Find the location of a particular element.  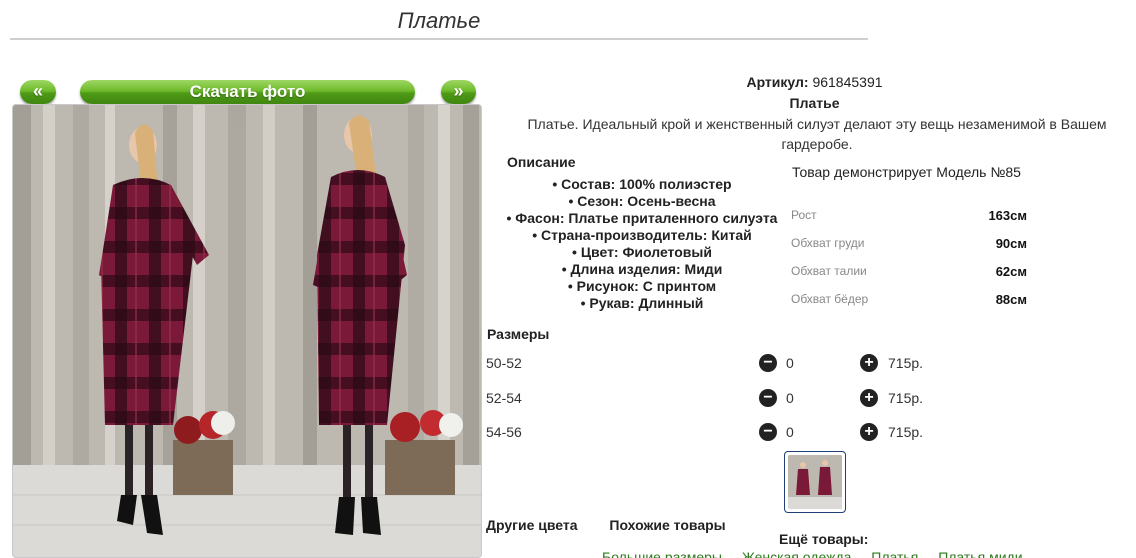

next-photo-button: » is located at coordinates (458, 92).